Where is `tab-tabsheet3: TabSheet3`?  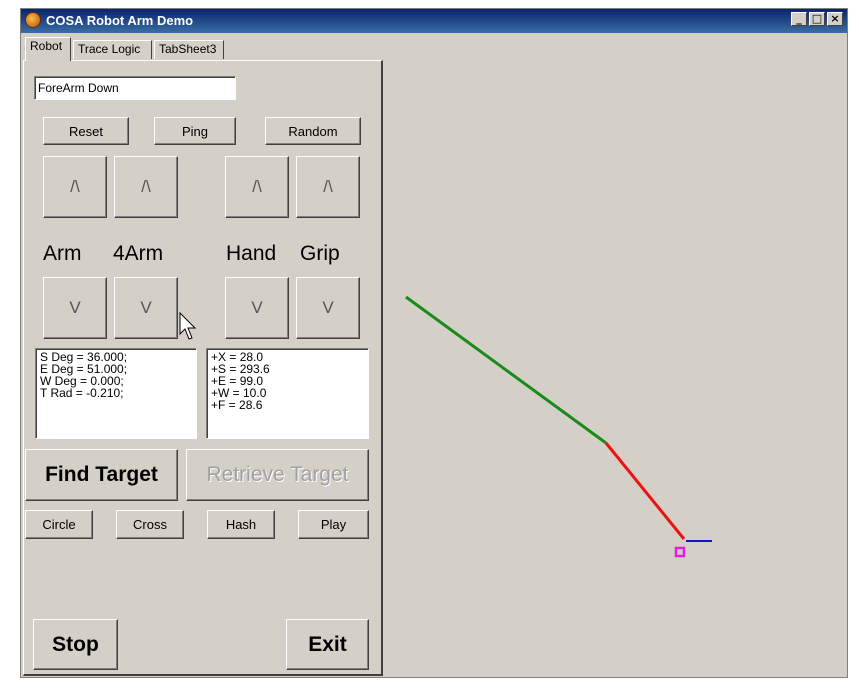 tab-tabsheet3: TabSheet3 is located at coordinates (189, 49).